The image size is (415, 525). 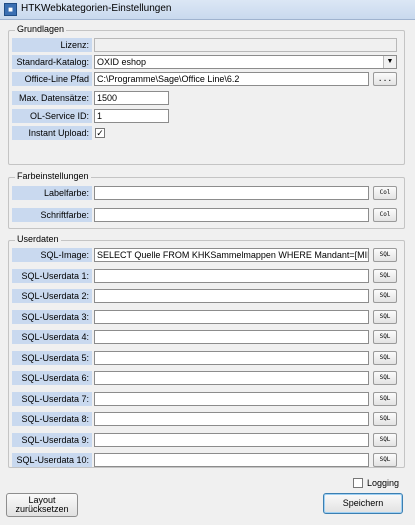 I want to click on userdata-label: SQL-Userdata 5:, so click(x=52, y=358).